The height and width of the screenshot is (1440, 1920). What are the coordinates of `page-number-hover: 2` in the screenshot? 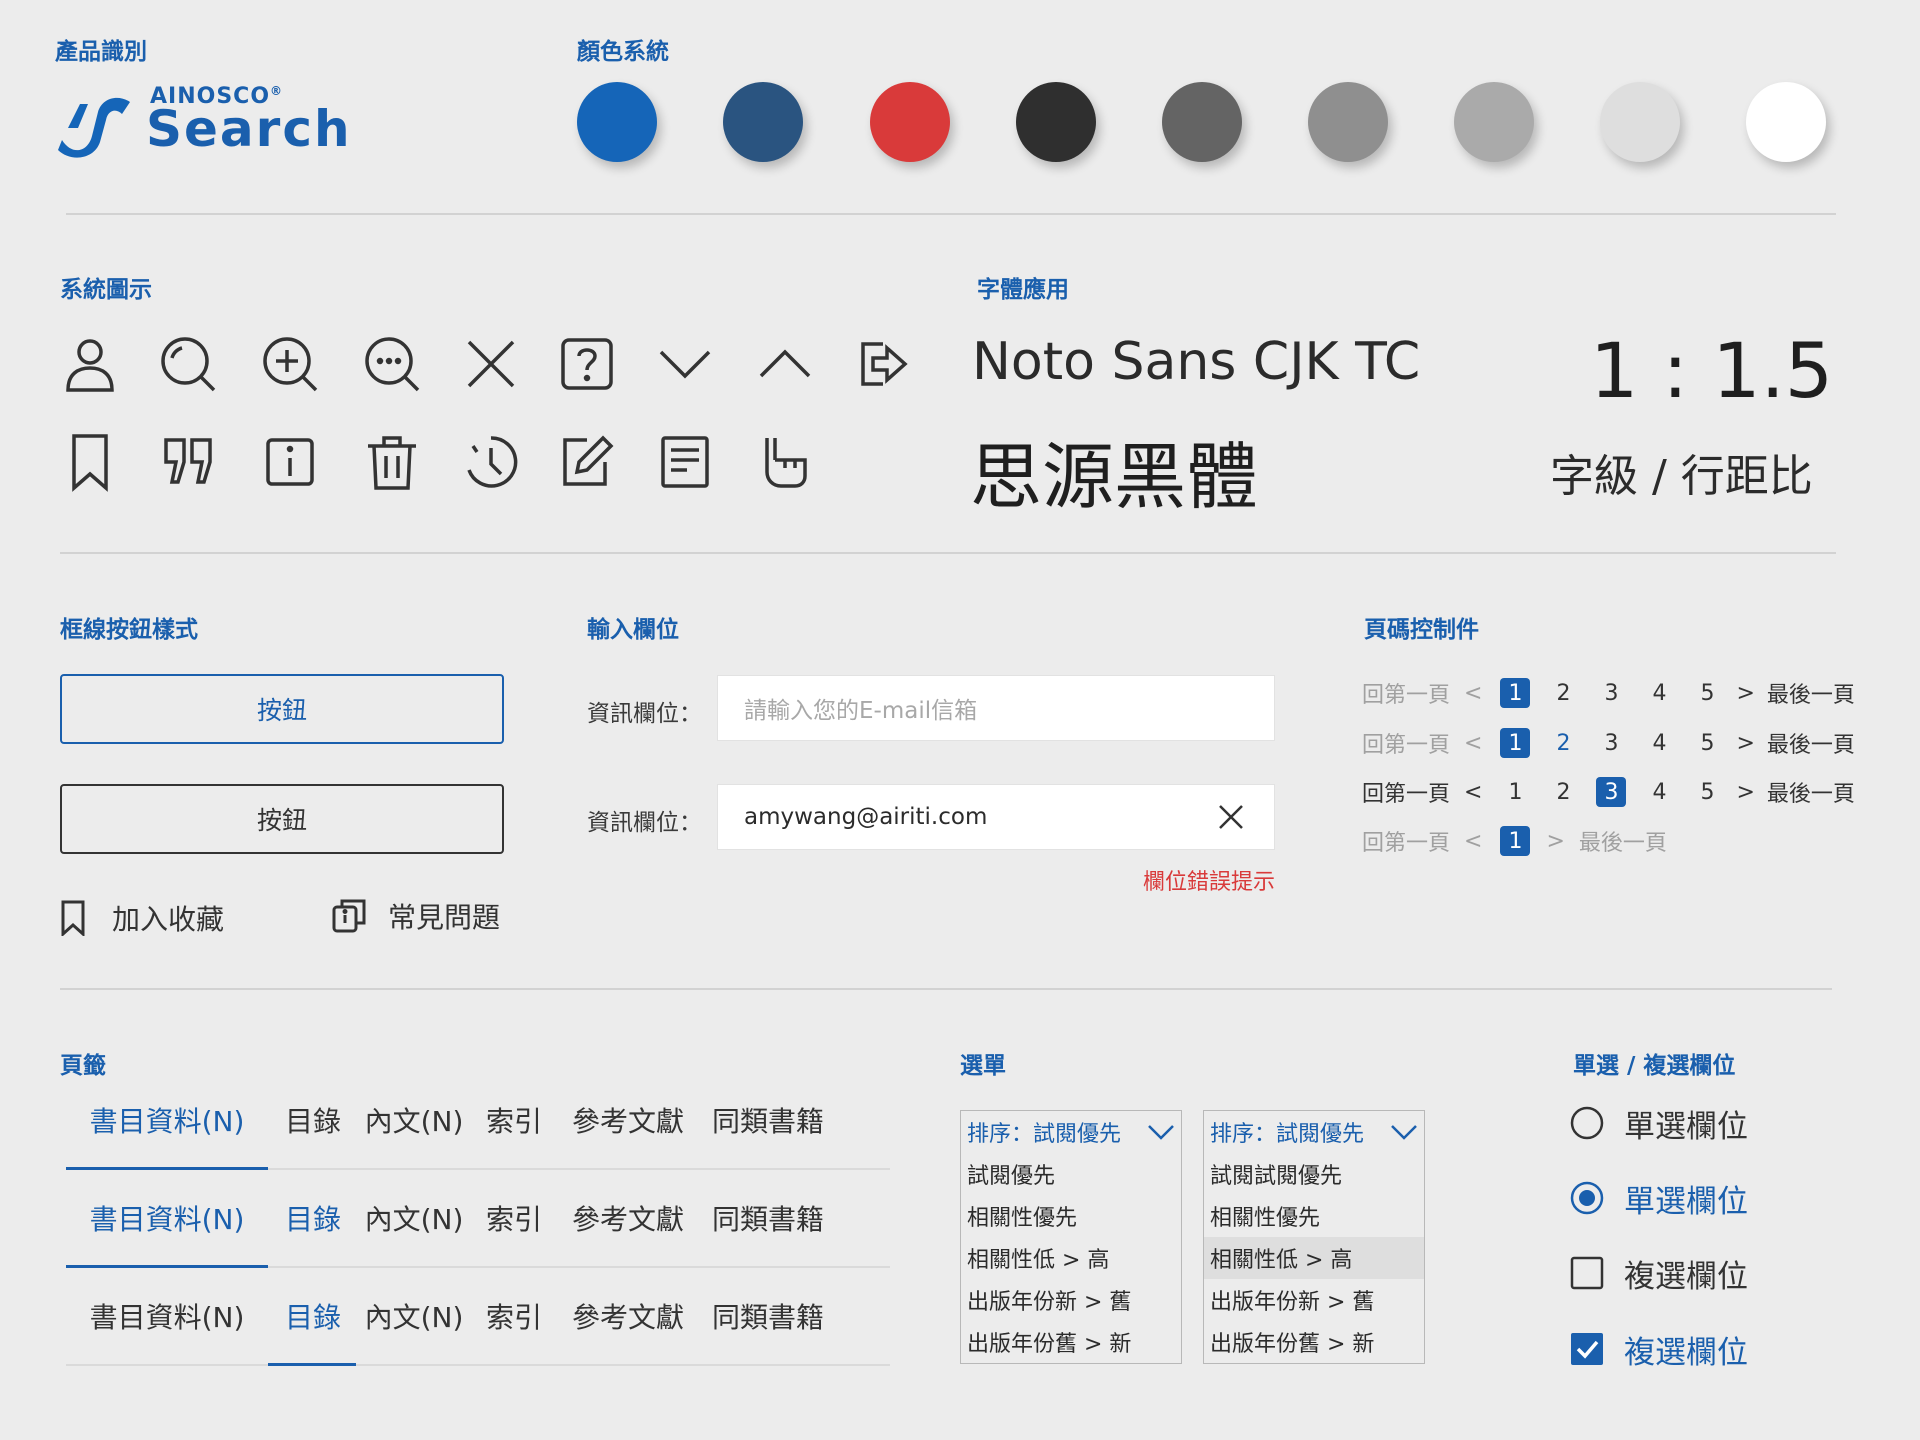 It's located at (1563, 743).